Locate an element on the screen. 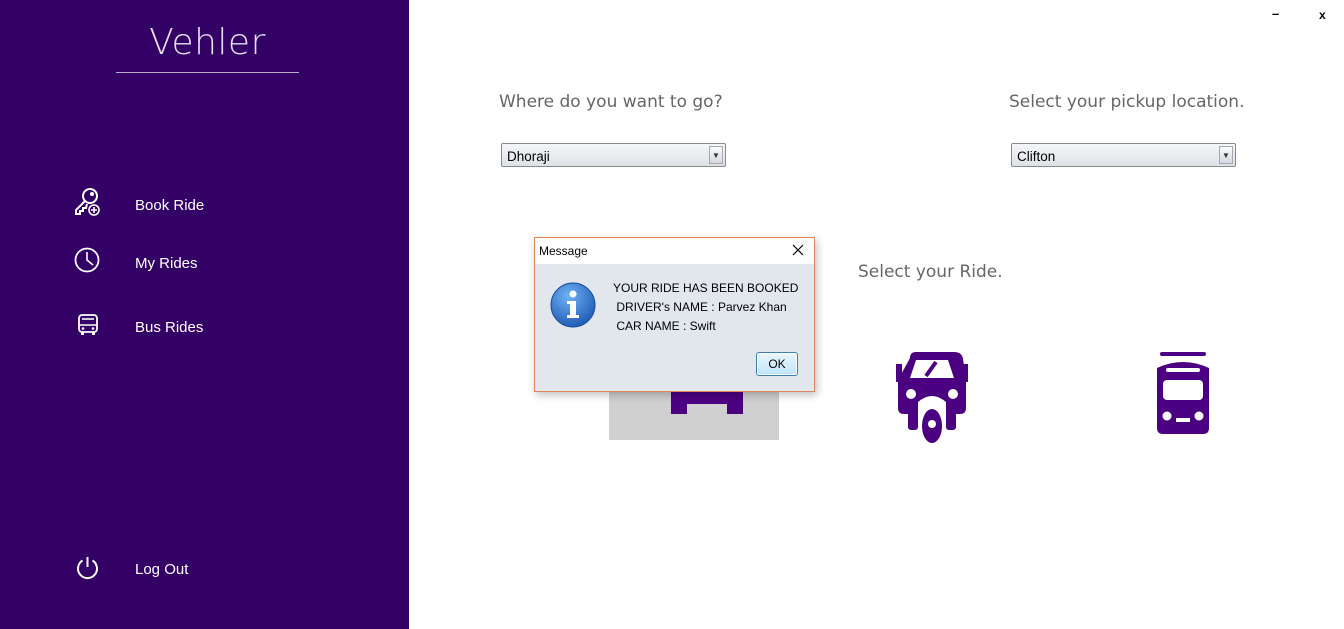 Image resolution: width=1344 pixels, height=629 pixels. info-icon is located at coordinates (573, 305).